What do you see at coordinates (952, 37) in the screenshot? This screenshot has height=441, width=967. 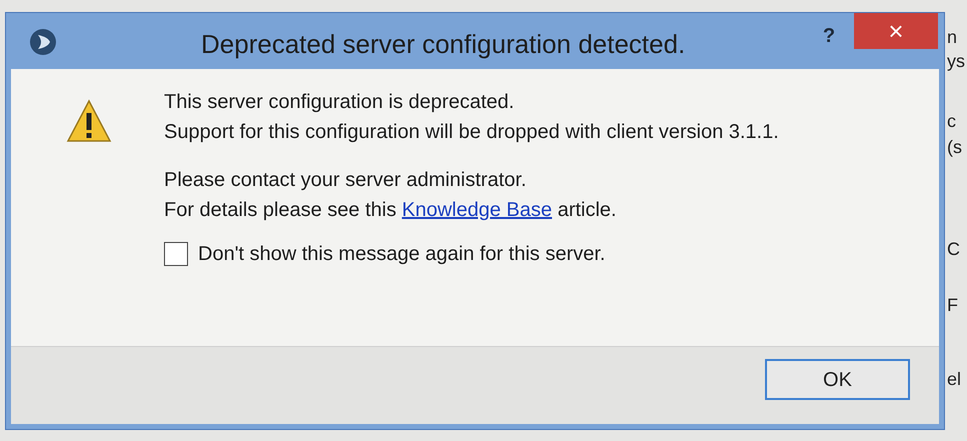 I see `background-text: n` at bounding box center [952, 37].